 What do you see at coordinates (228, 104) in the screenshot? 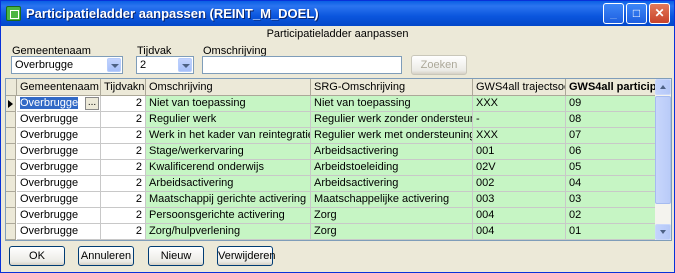
I see `cell-omschrijving: Niet van toepassing` at bounding box center [228, 104].